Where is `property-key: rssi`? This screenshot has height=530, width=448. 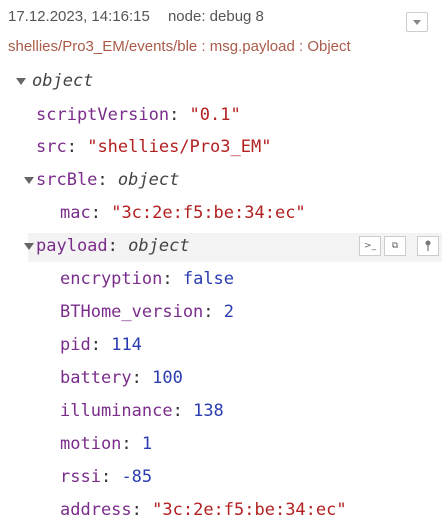 property-key: rssi is located at coordinates (80, 477).